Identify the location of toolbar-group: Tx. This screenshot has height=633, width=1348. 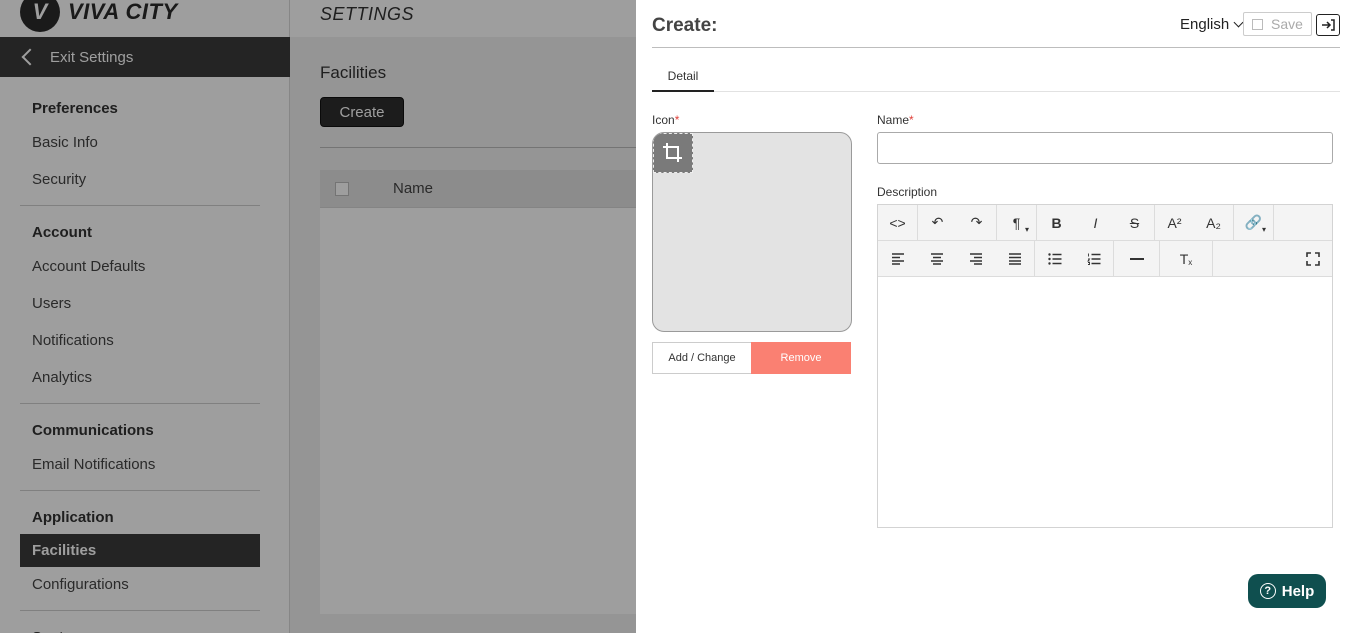
(1186, 258).